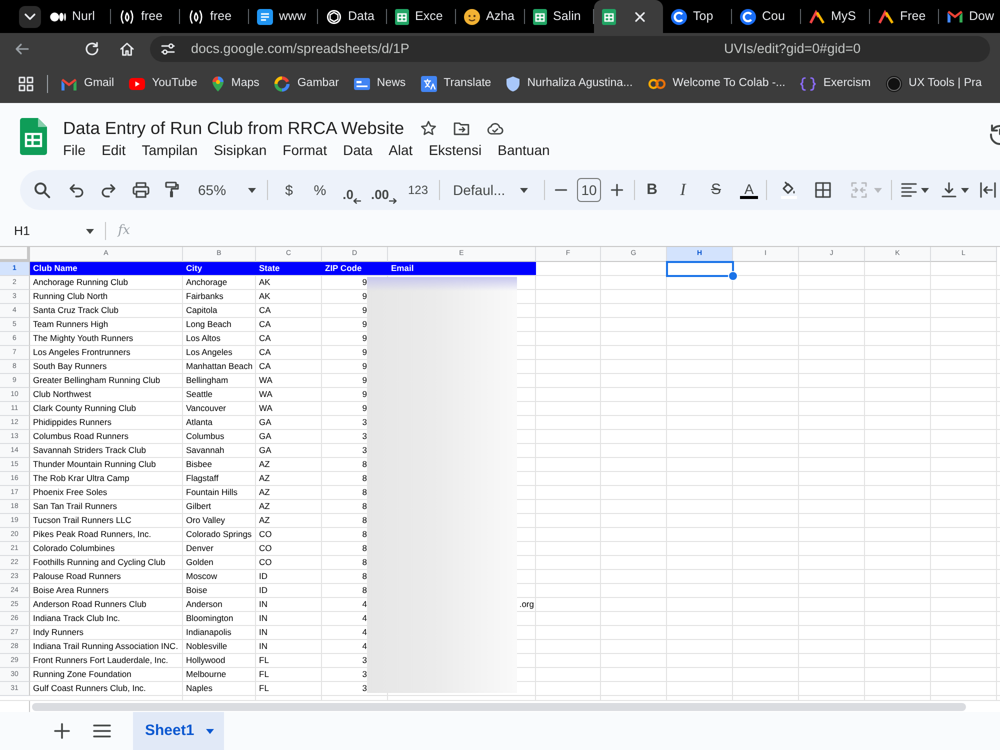 The width and height of the screenshot is (1000, 750). What do you see at coordinates (219, 381) in the screenshot?
I see `table-cell: Bellingham` at bounding box center [219, 381].